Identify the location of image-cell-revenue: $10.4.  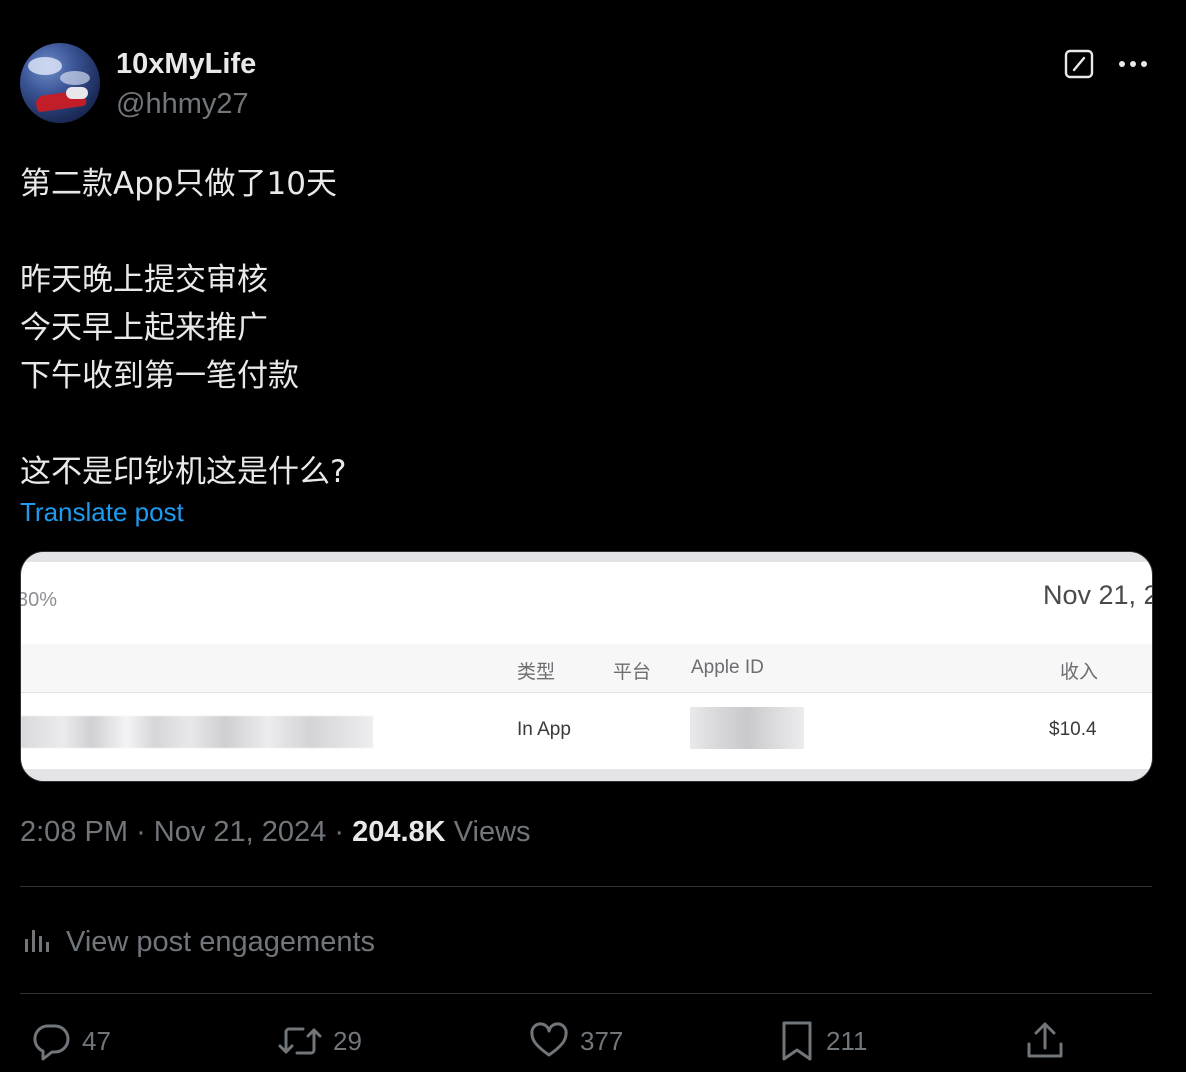
(1073, 729).